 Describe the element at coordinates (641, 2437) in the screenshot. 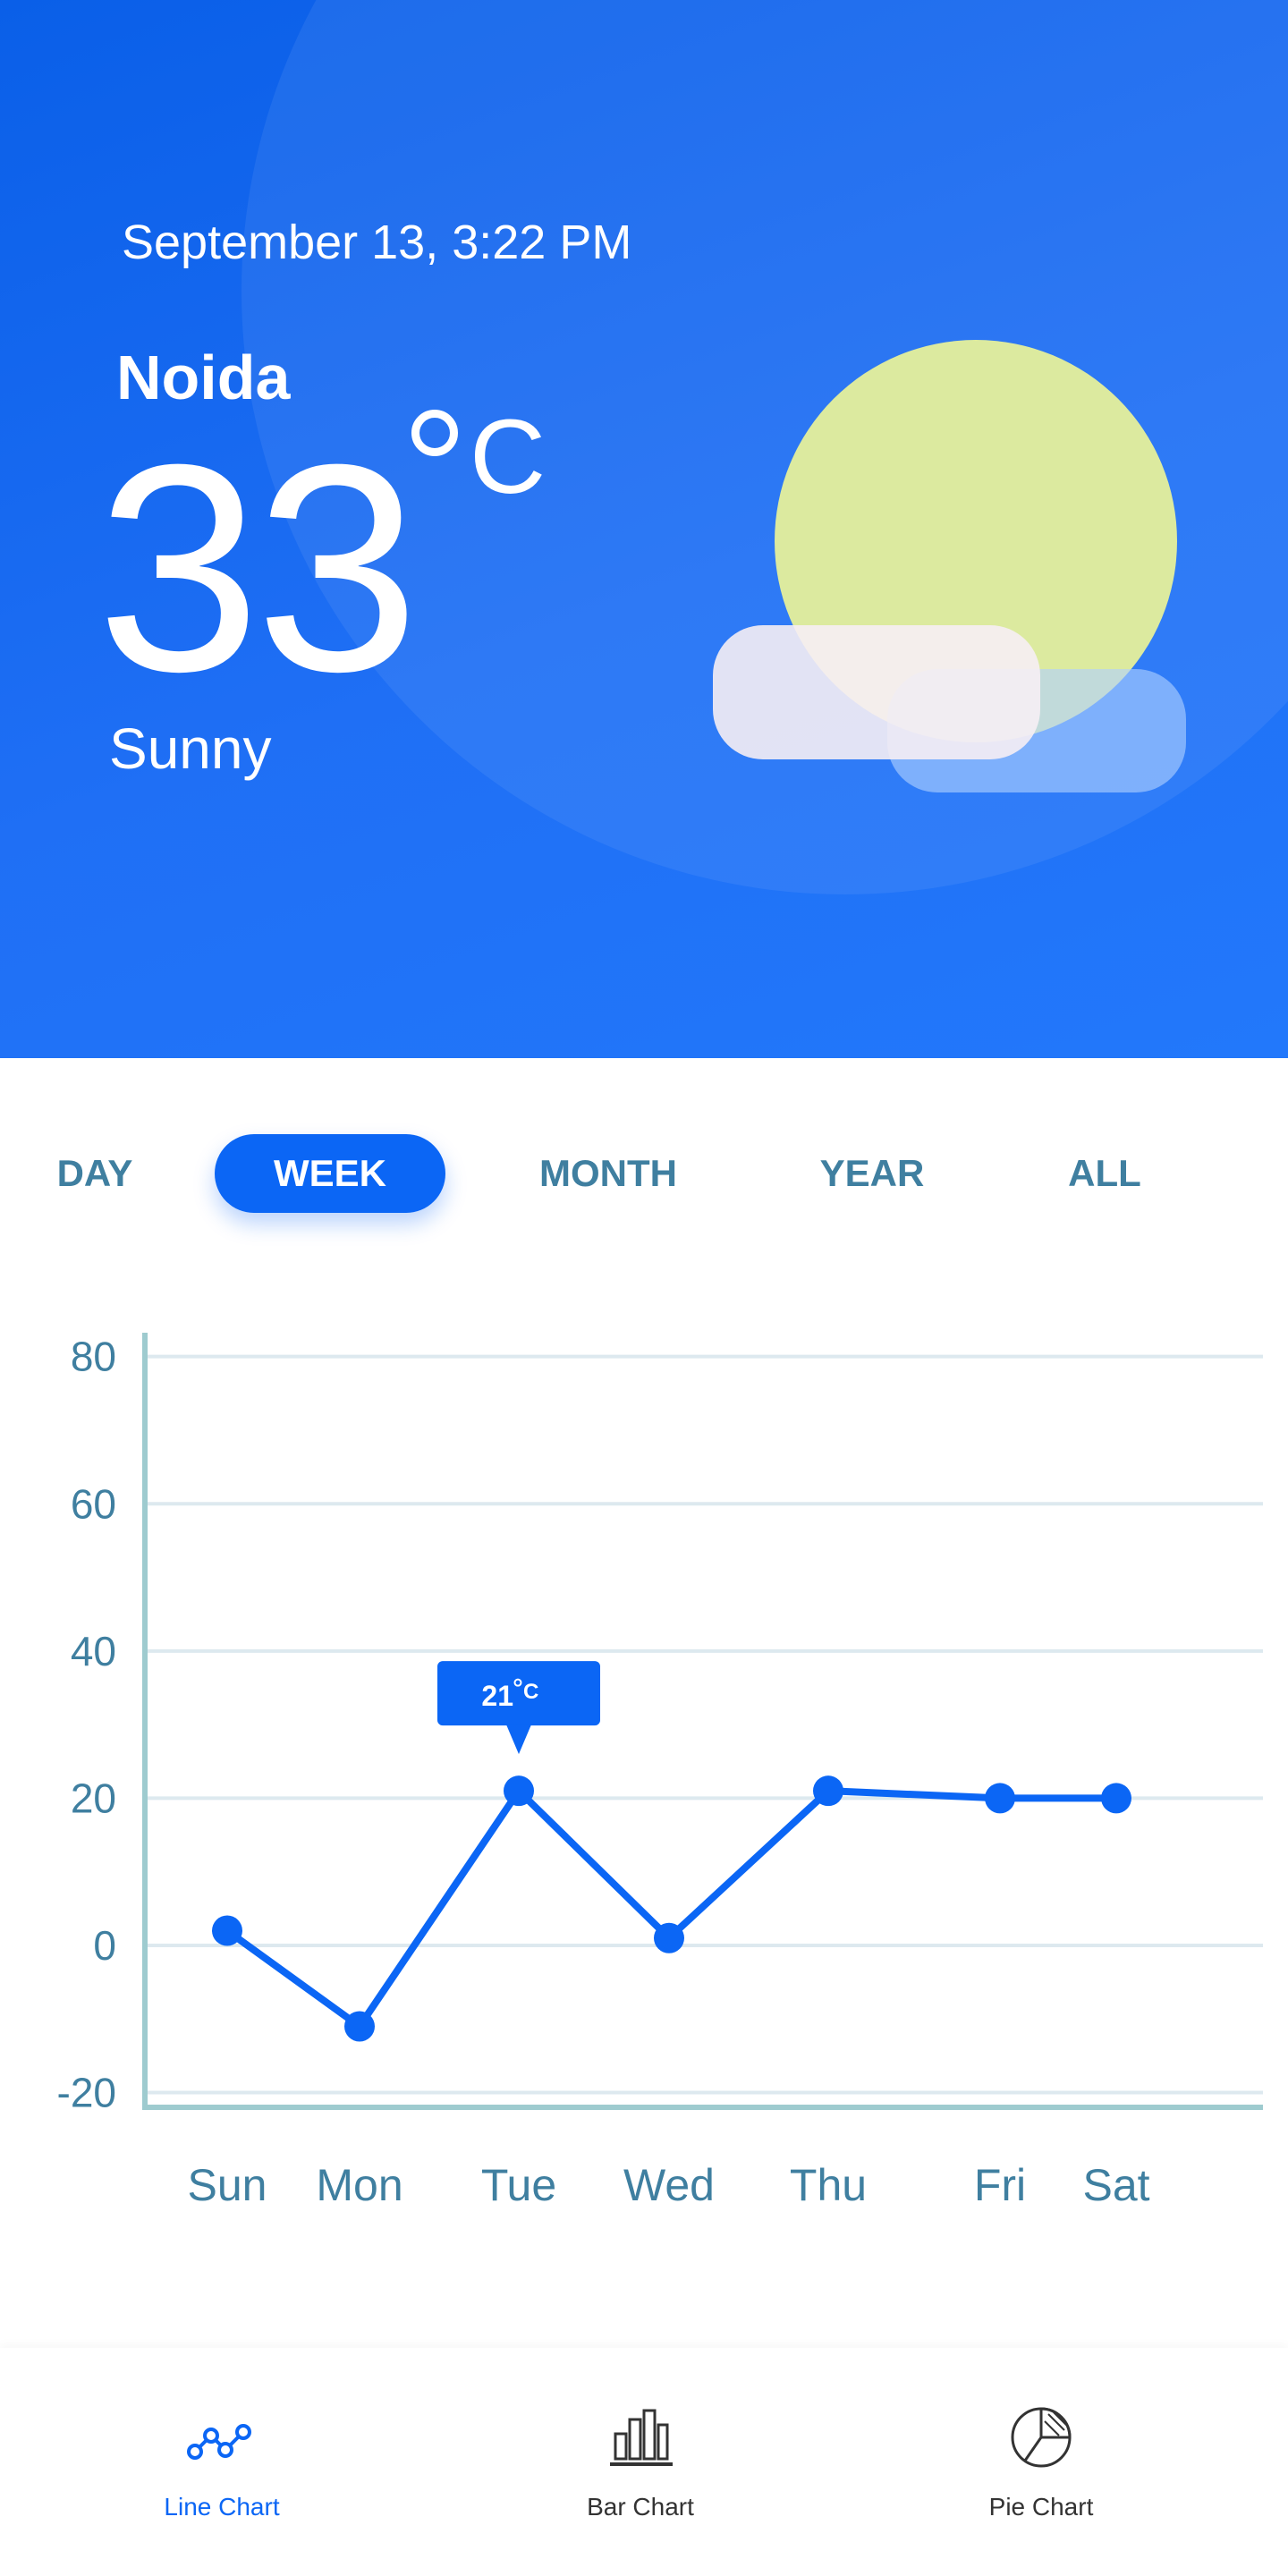

I see `bar-chart-icon` at that location.